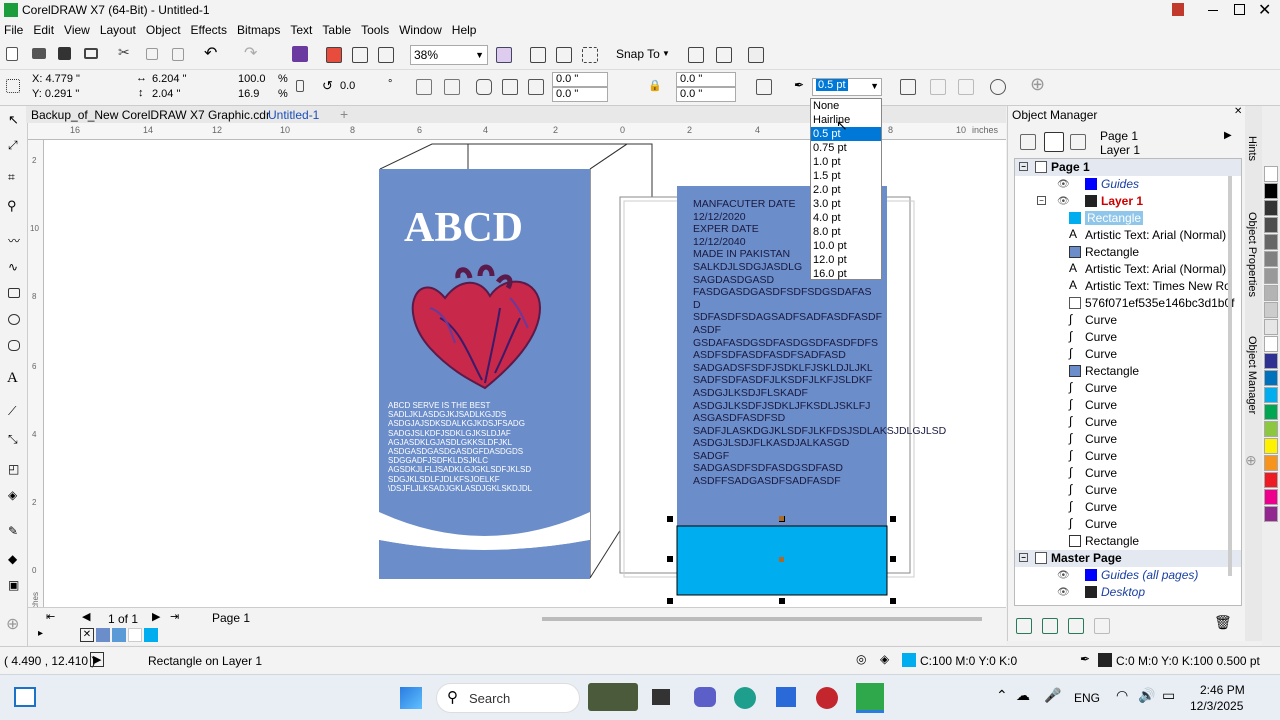 This screenshot has height=720, width=1280. Describe the element at coordinates (1216, 706) in the screenshot. I see `clock-date: 12/3/2025` at that location.